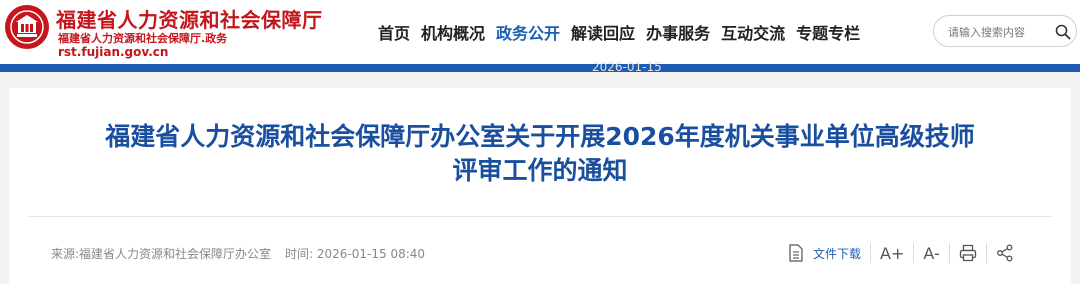  Describe the element at coordinates (540, 136) in the screenshot. I see `article-title-line-1: 福建省人力资源和社会保障厅办公室关于开展2026年度机关事业单位高级技师` at that location.